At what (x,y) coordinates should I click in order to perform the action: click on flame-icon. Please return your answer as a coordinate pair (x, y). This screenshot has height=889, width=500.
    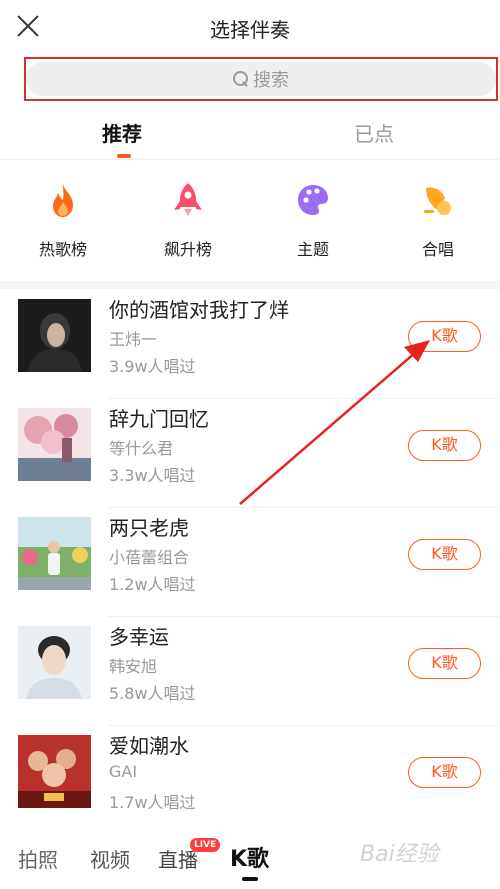
    Looking at the image, I should click on (63, 200).